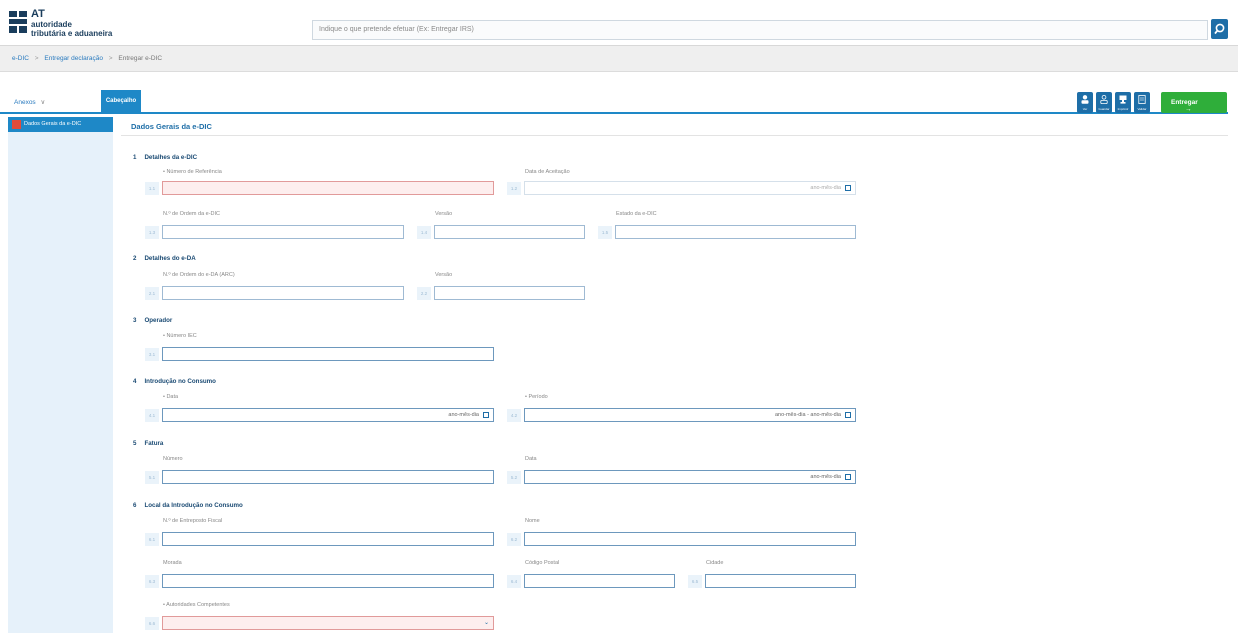 This screenshot has height=633, width=1238. I want to click on label-data-aceitacao: Data de Aceitação, so click(547, 172).